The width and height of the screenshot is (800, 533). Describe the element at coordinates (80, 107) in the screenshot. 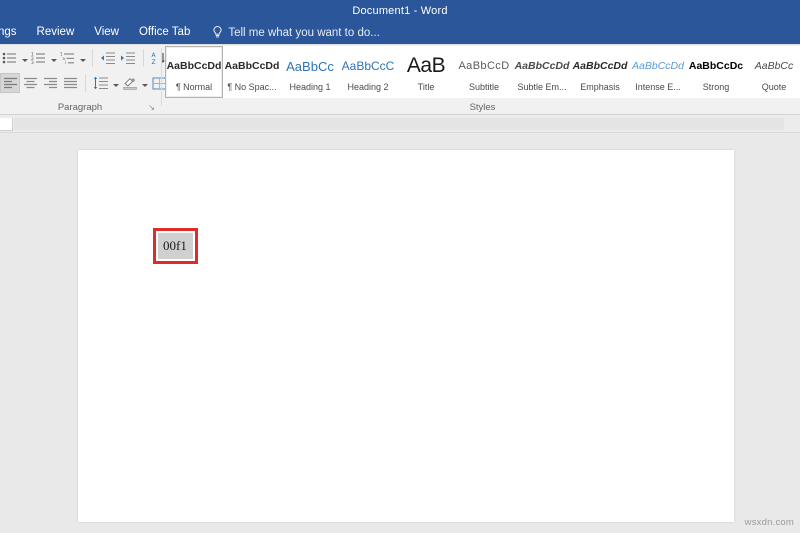

I see `paragraph-group-label: Paragraph` at that location.